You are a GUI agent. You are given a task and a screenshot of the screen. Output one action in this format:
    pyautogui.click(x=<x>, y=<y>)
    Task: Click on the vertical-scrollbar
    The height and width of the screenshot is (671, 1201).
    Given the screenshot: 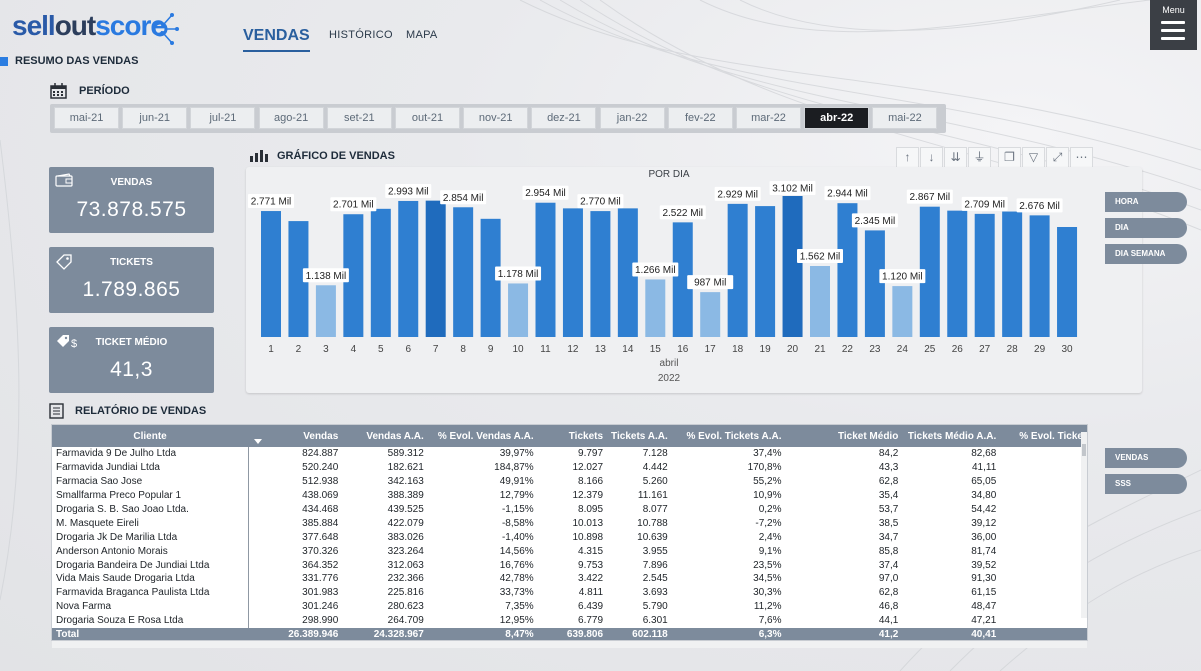 What is the action you would take?
    pyautogui.click(x=1084, y=525)
    